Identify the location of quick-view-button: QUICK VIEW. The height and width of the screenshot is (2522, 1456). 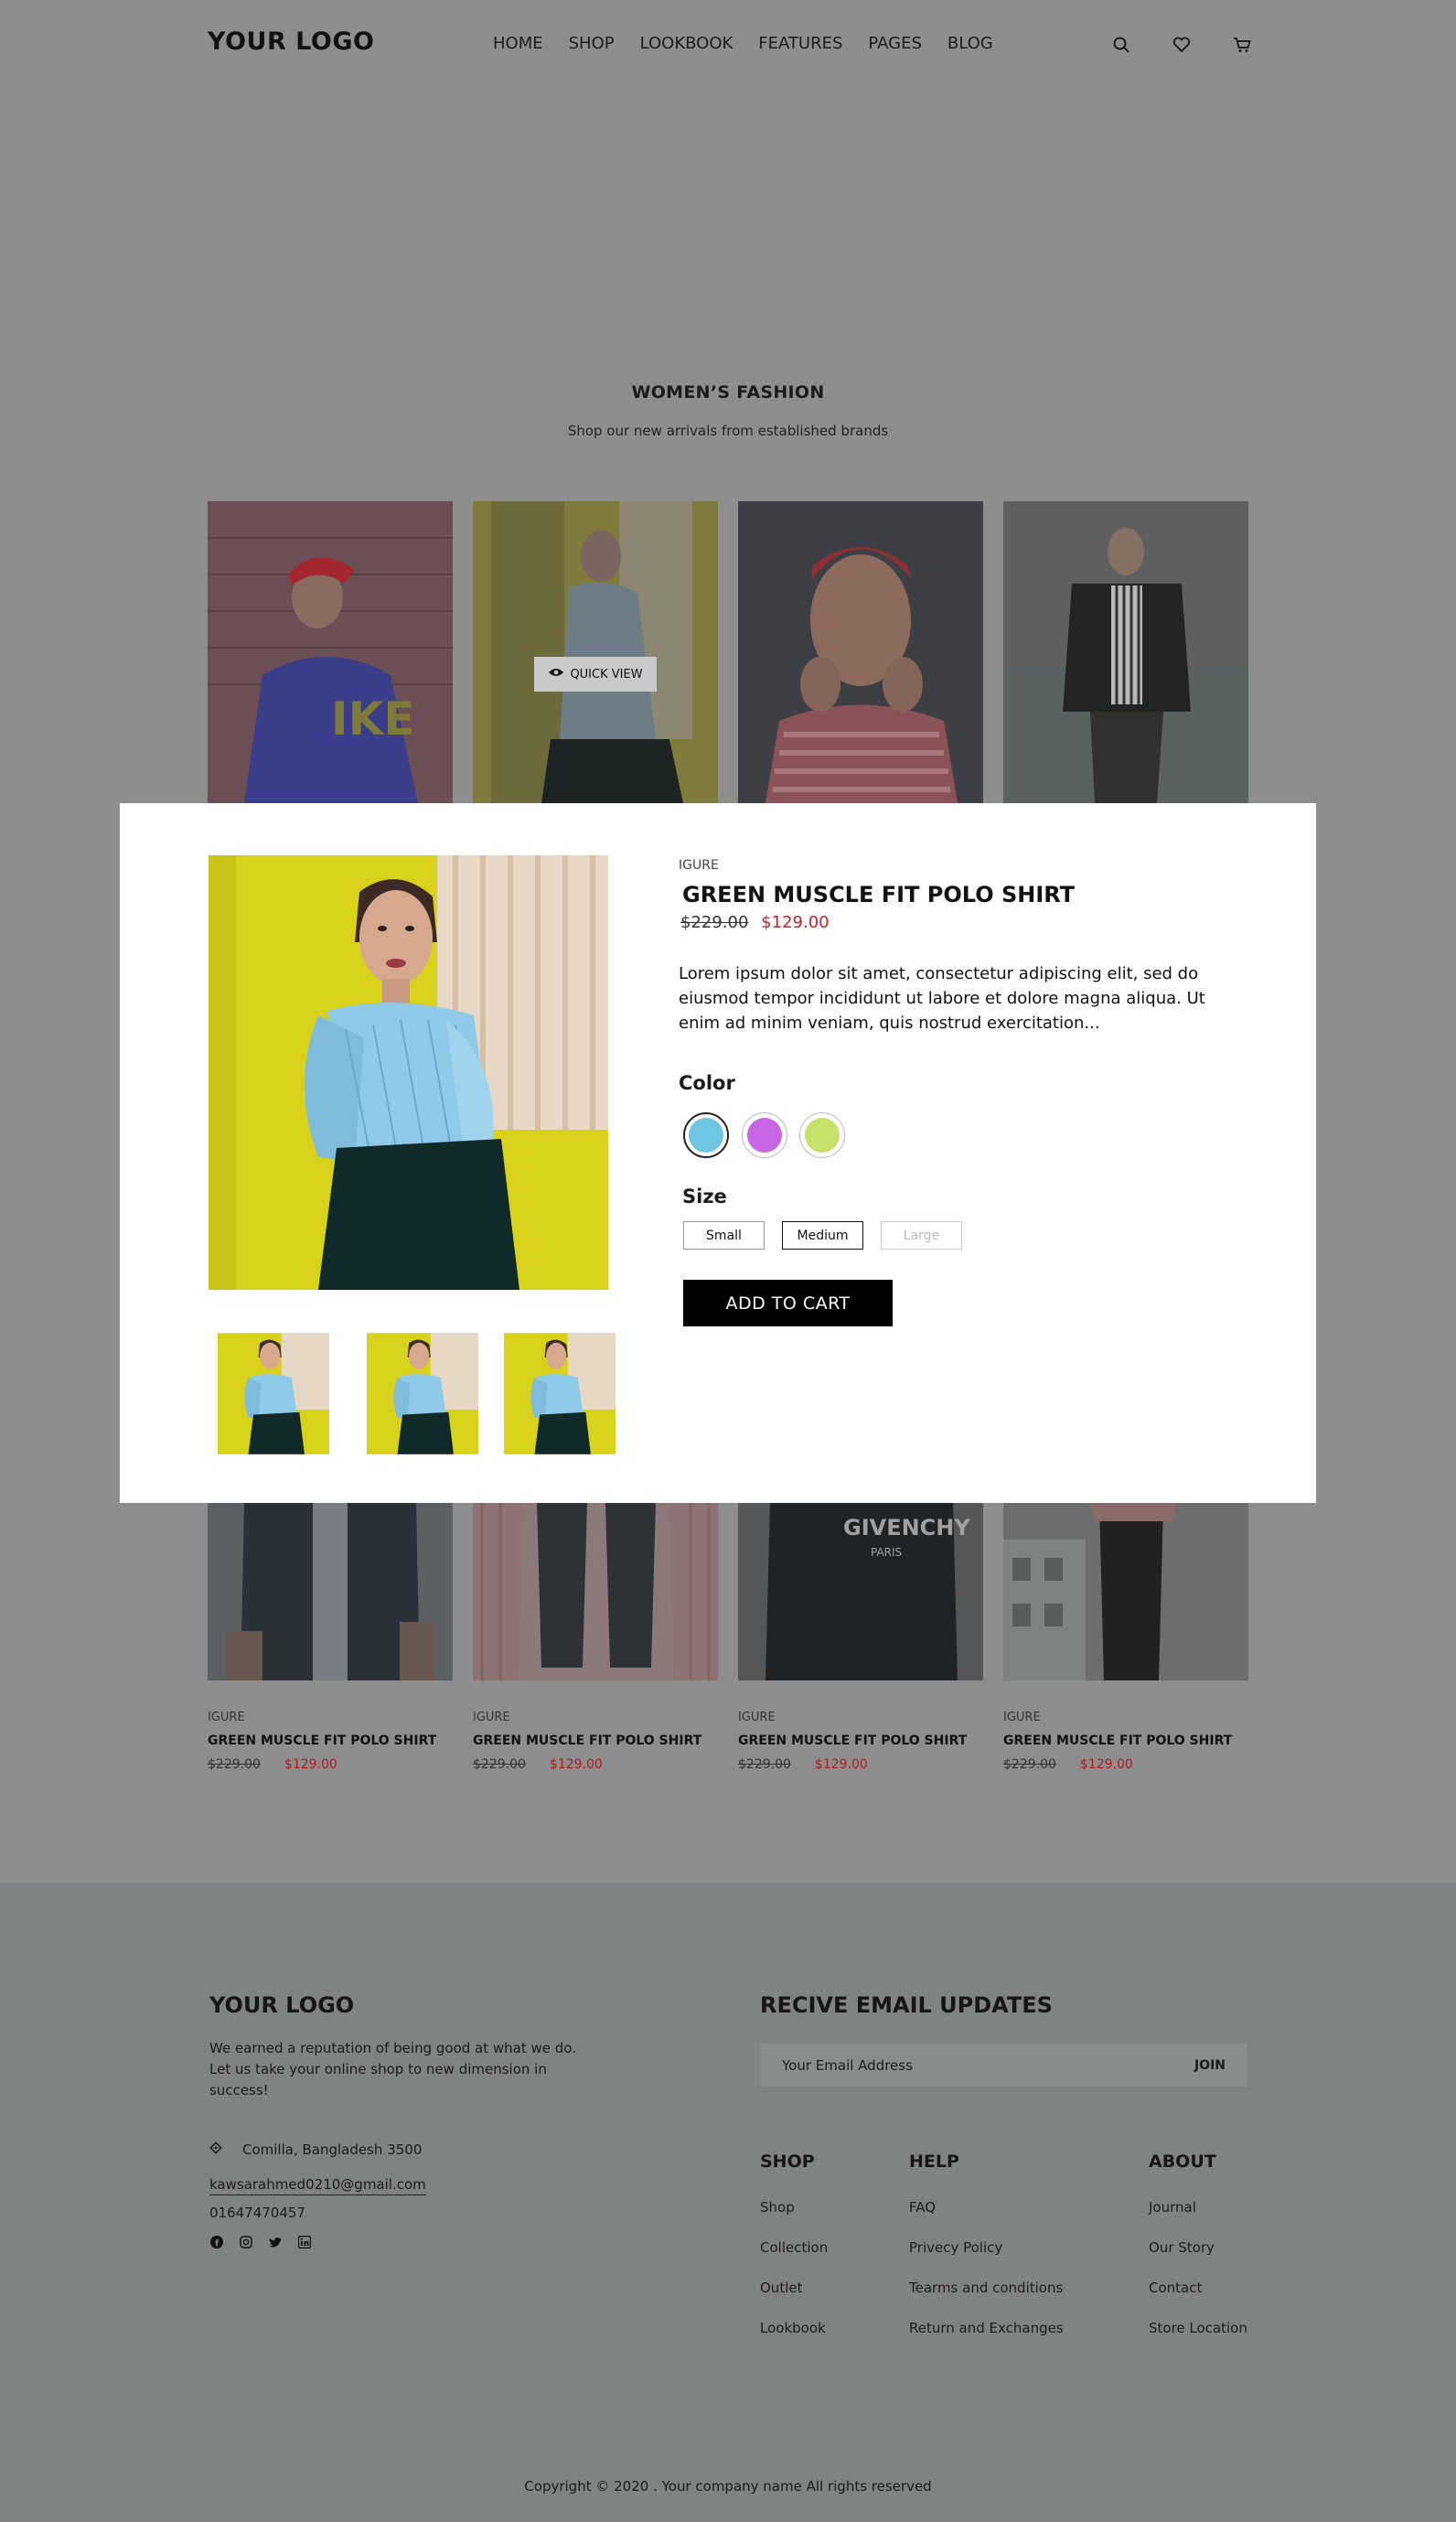
(595, 674).